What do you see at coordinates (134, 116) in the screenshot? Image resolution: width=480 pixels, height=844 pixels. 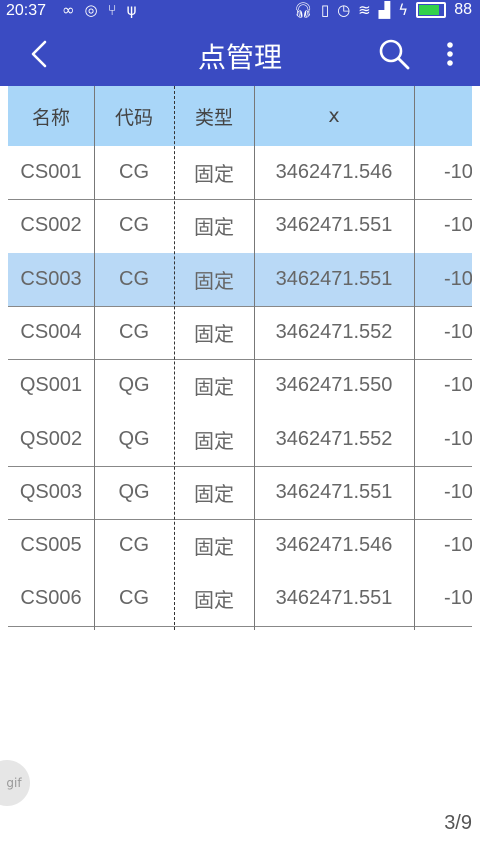 I see `header-code: 代码` at bounding box center [134, 116].